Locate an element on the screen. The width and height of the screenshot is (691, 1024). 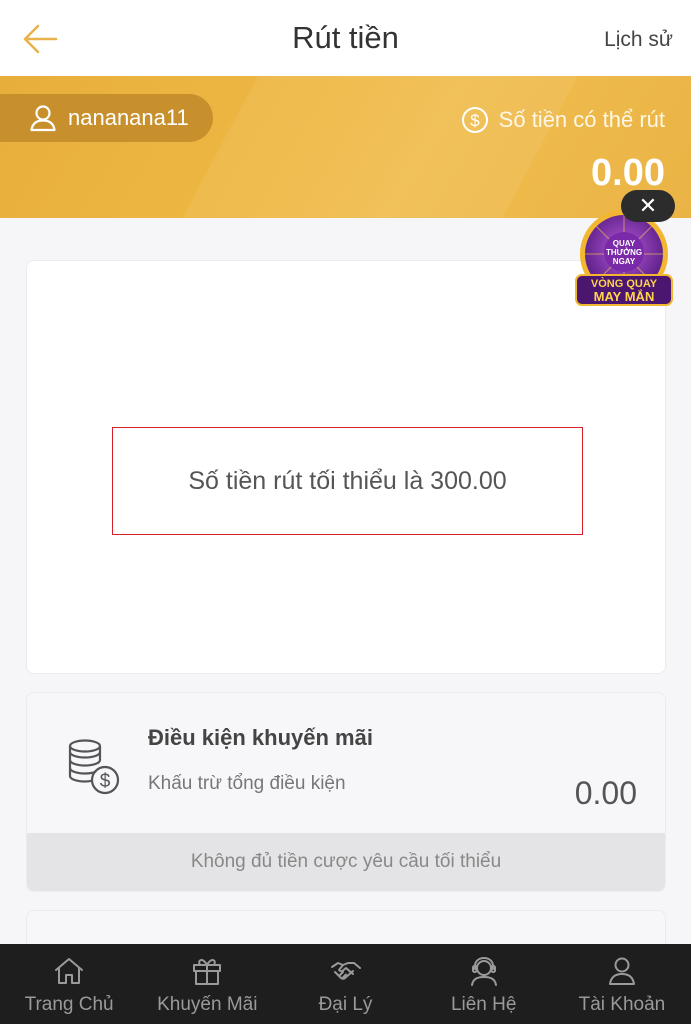
min-withdraw-text: Số tiền rút tối thiểu là 300.00 is located at coordinates (347, 480).